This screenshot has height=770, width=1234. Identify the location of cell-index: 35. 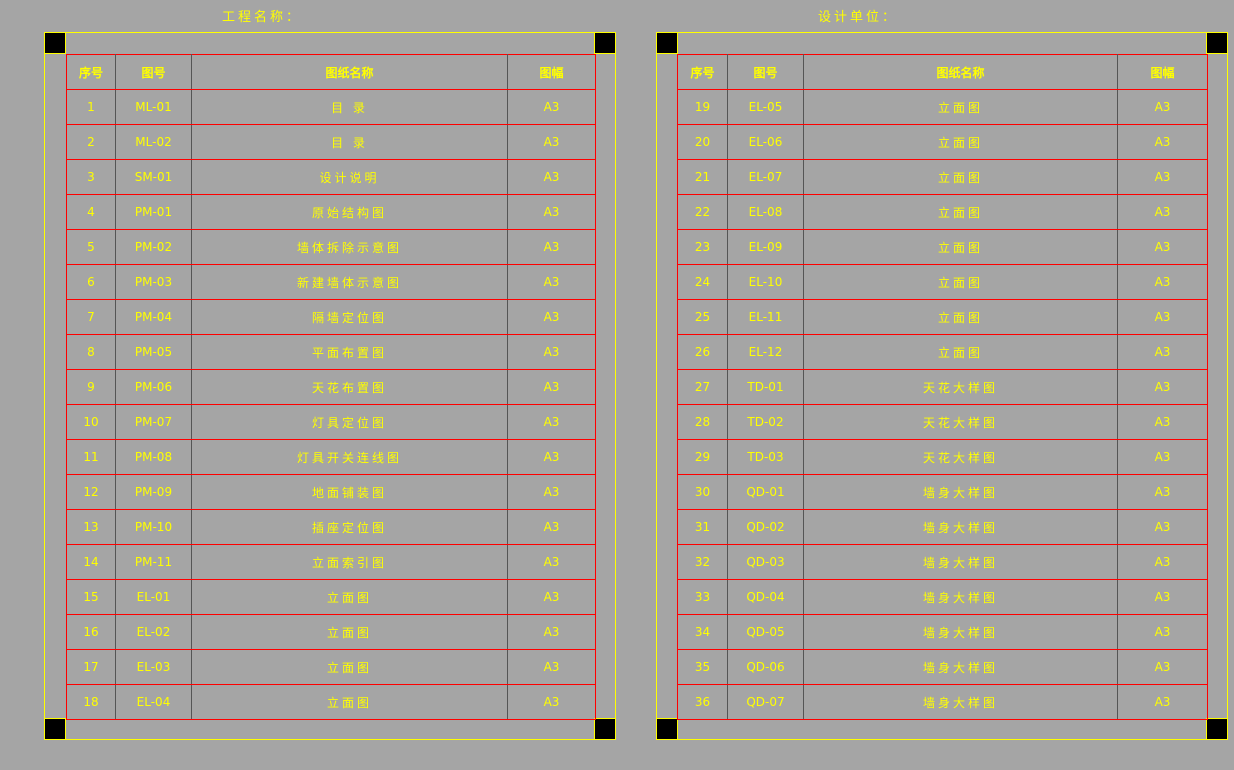
(702, 667).